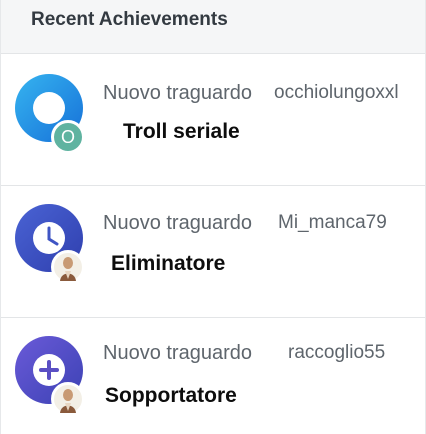 This screenshot has width=426, height=434. Describe the element at coordinates (336, 93) in the screenshot. I see `achievement-user: occhiolungoxxl` at that location.